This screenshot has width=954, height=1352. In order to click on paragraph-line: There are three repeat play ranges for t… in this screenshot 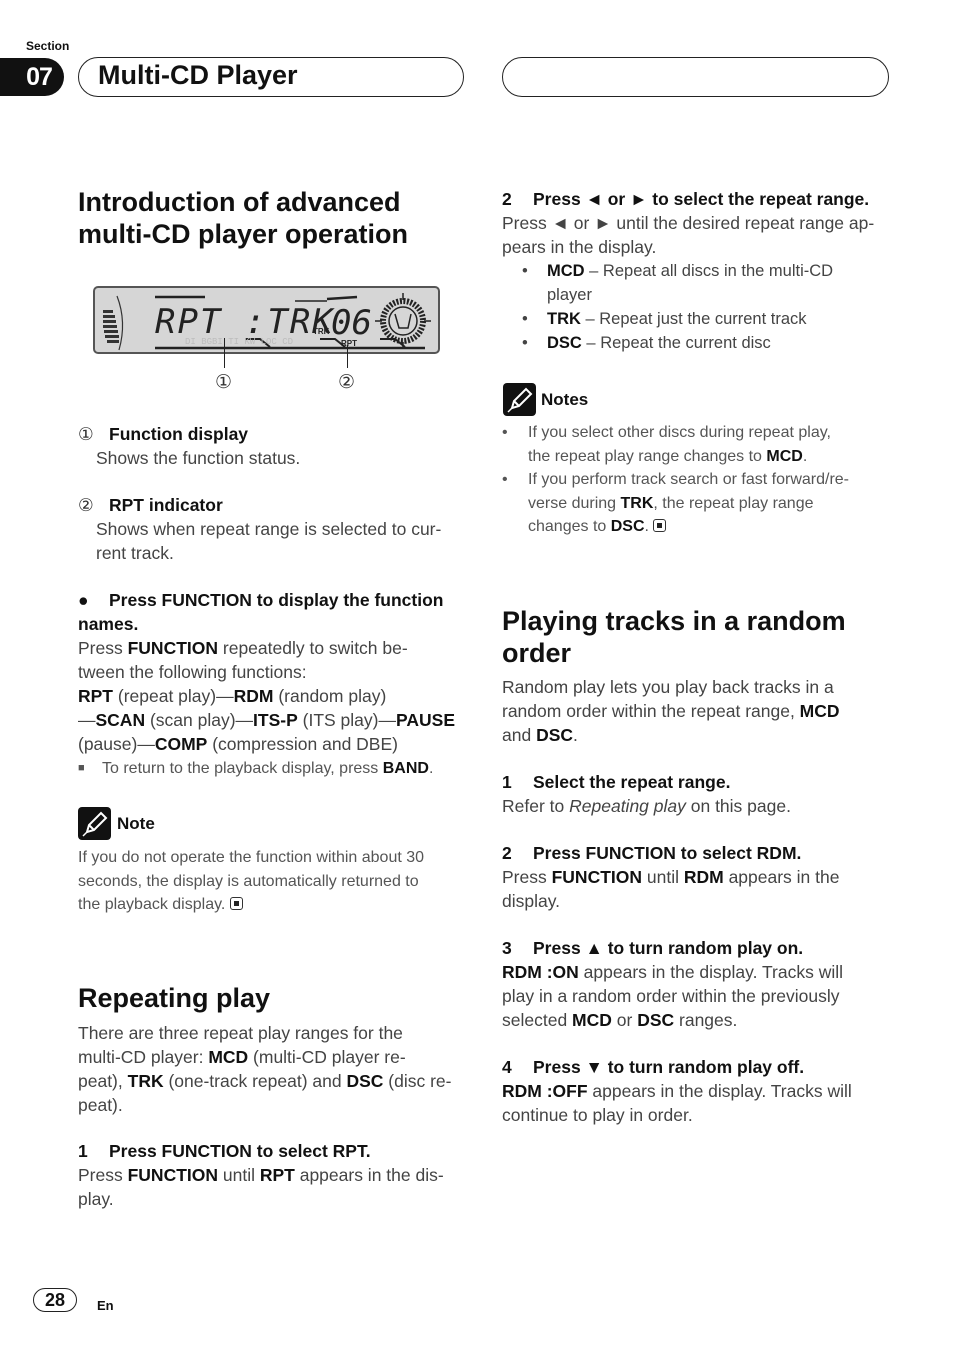, I will do `click(240, 1033)`.